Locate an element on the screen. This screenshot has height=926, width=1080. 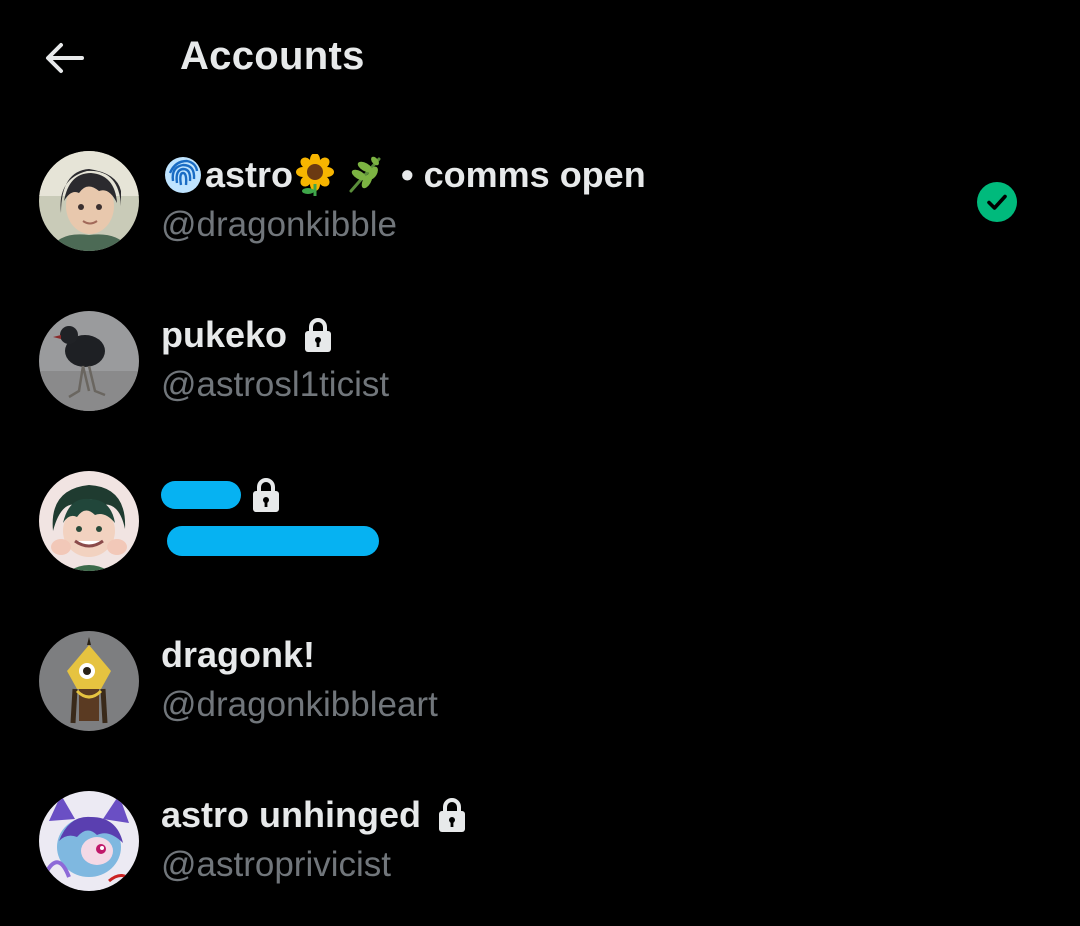
display-name-suffix: comms open is located at coordinates (534, 174).